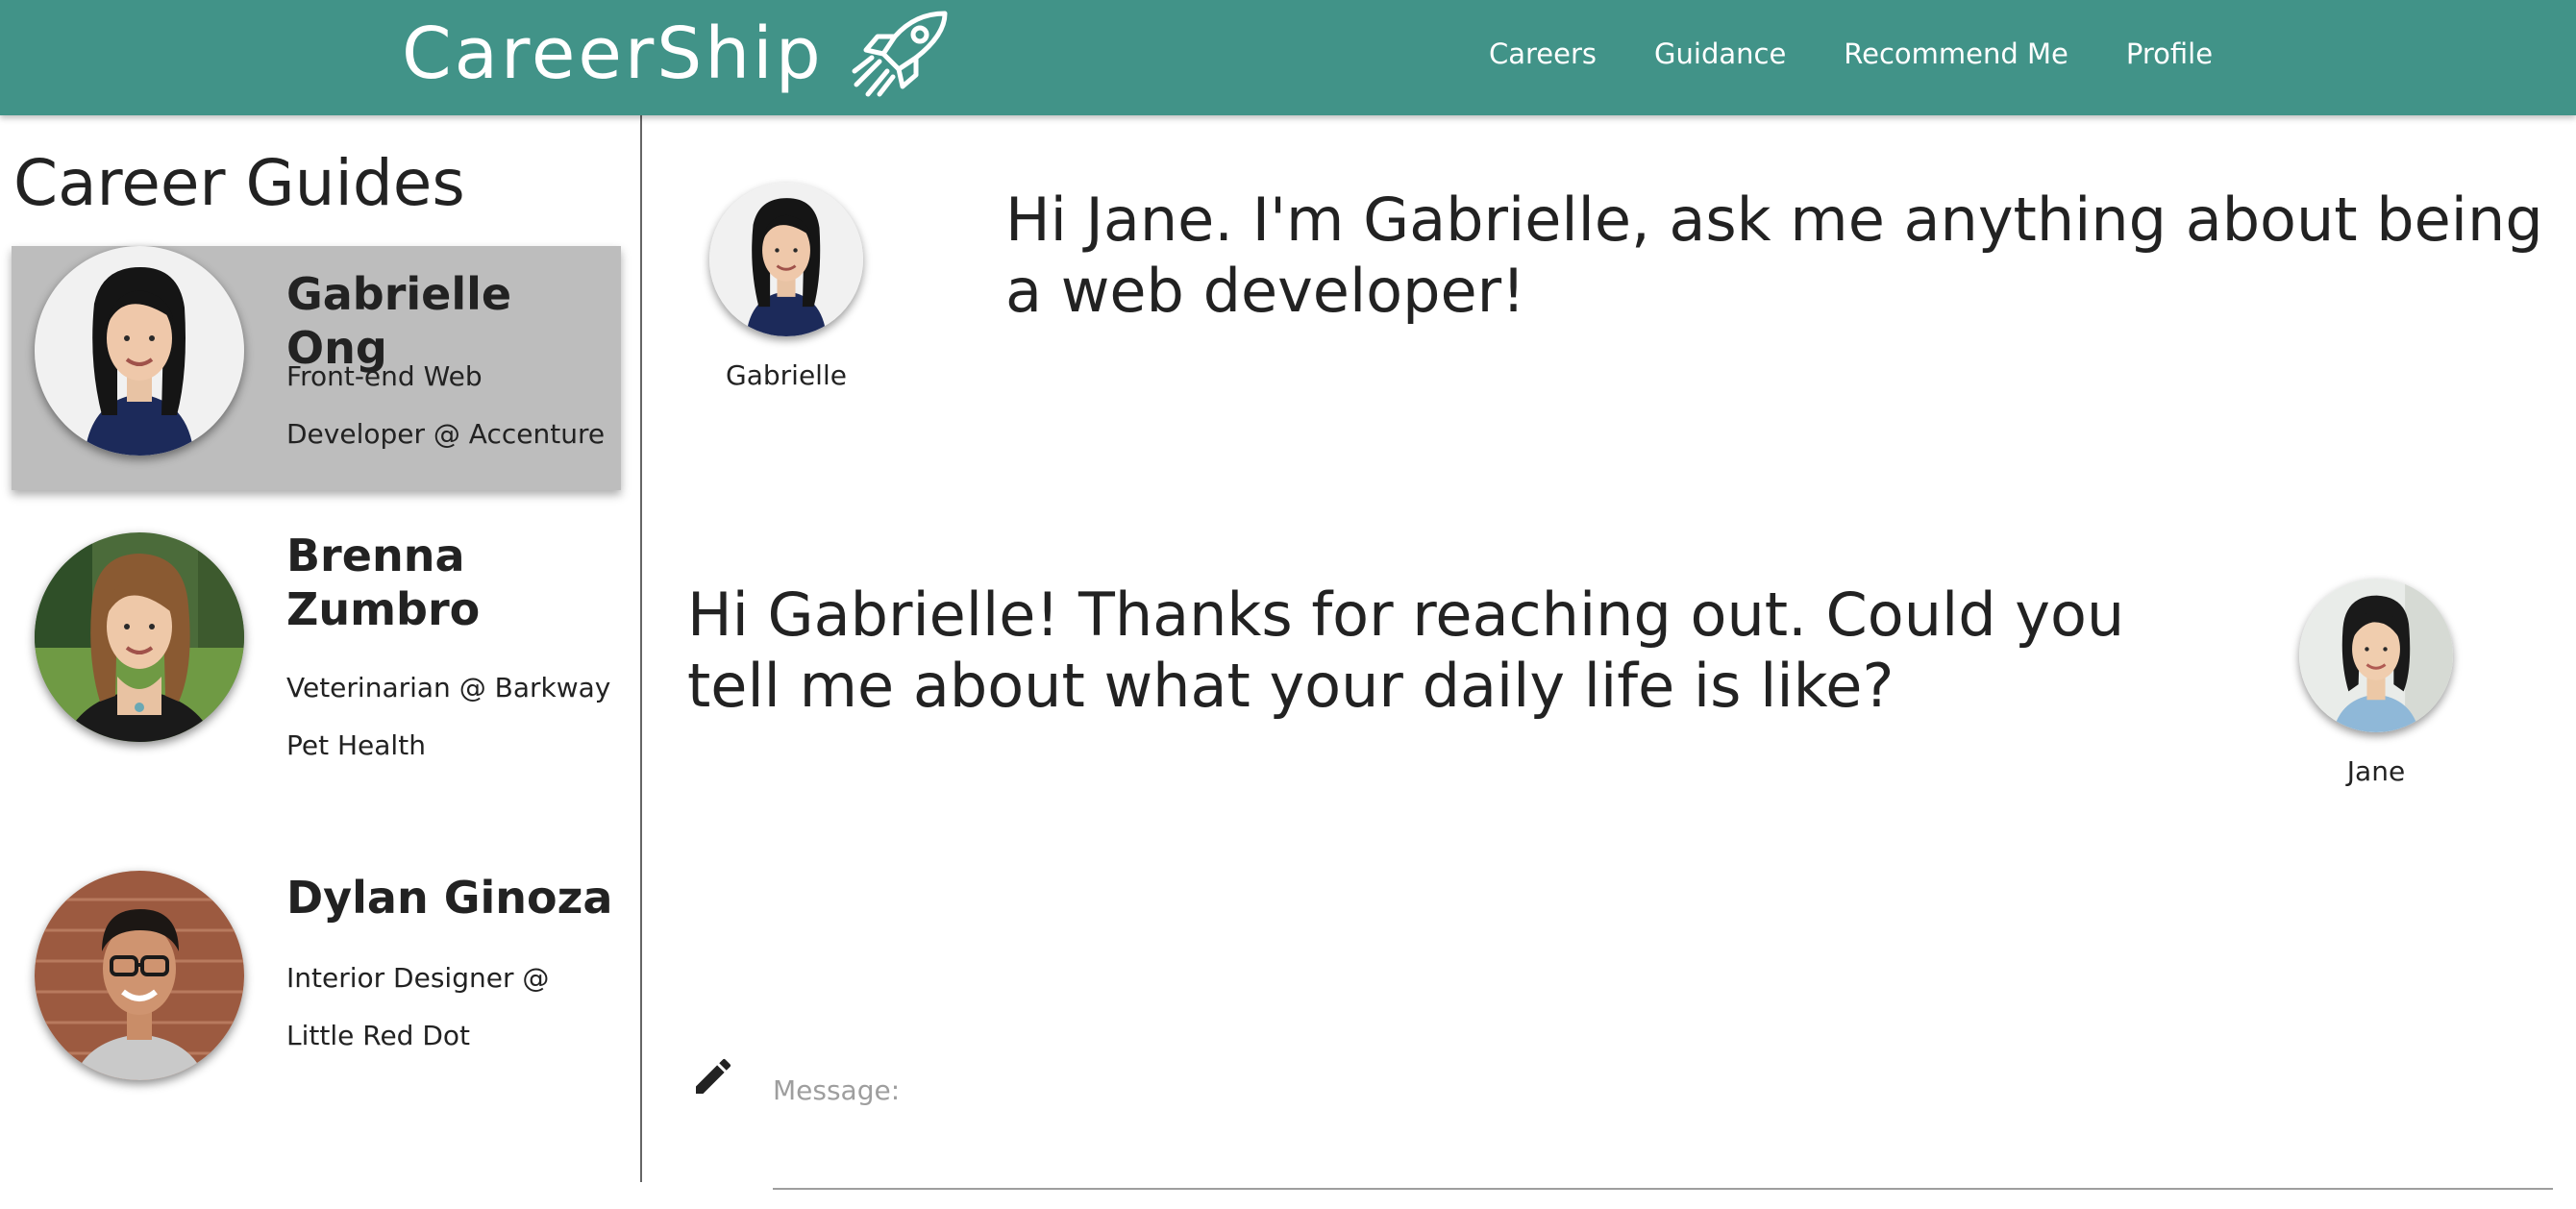  What do you see at coordinates (446, 405) in the screenshot?
I see `guide-role: Front-end Web Developer @ Accenture` at bounding box center [446, 405].